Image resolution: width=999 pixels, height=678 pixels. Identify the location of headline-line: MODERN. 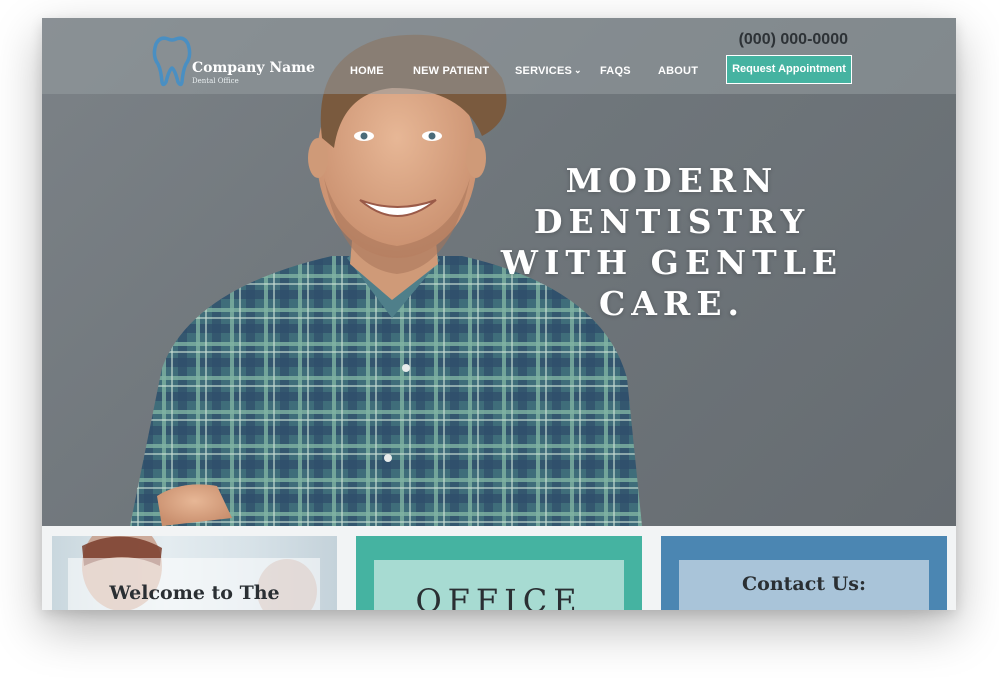
(672, 180).